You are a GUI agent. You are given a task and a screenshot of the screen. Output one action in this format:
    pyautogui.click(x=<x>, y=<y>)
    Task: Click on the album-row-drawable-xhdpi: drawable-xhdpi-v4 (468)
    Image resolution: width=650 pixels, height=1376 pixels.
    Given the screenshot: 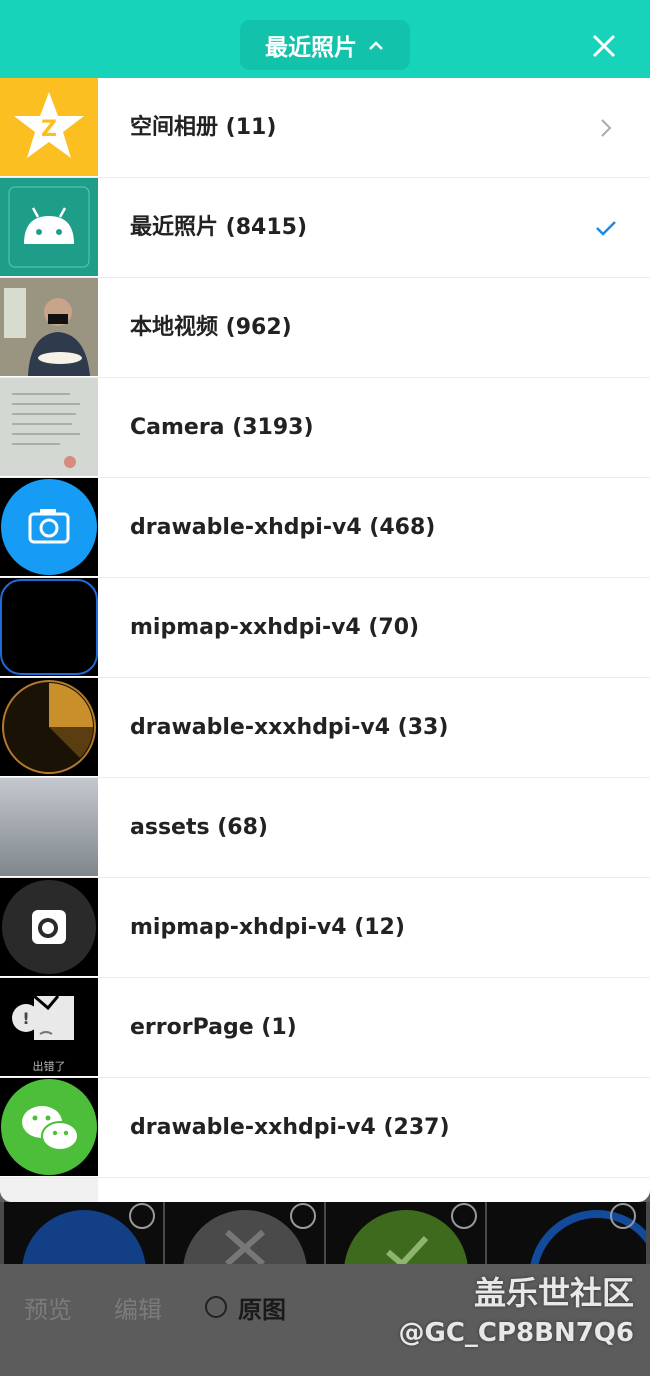 What is the action you would take?
    pyautogui.click(x=325, y=528)
    